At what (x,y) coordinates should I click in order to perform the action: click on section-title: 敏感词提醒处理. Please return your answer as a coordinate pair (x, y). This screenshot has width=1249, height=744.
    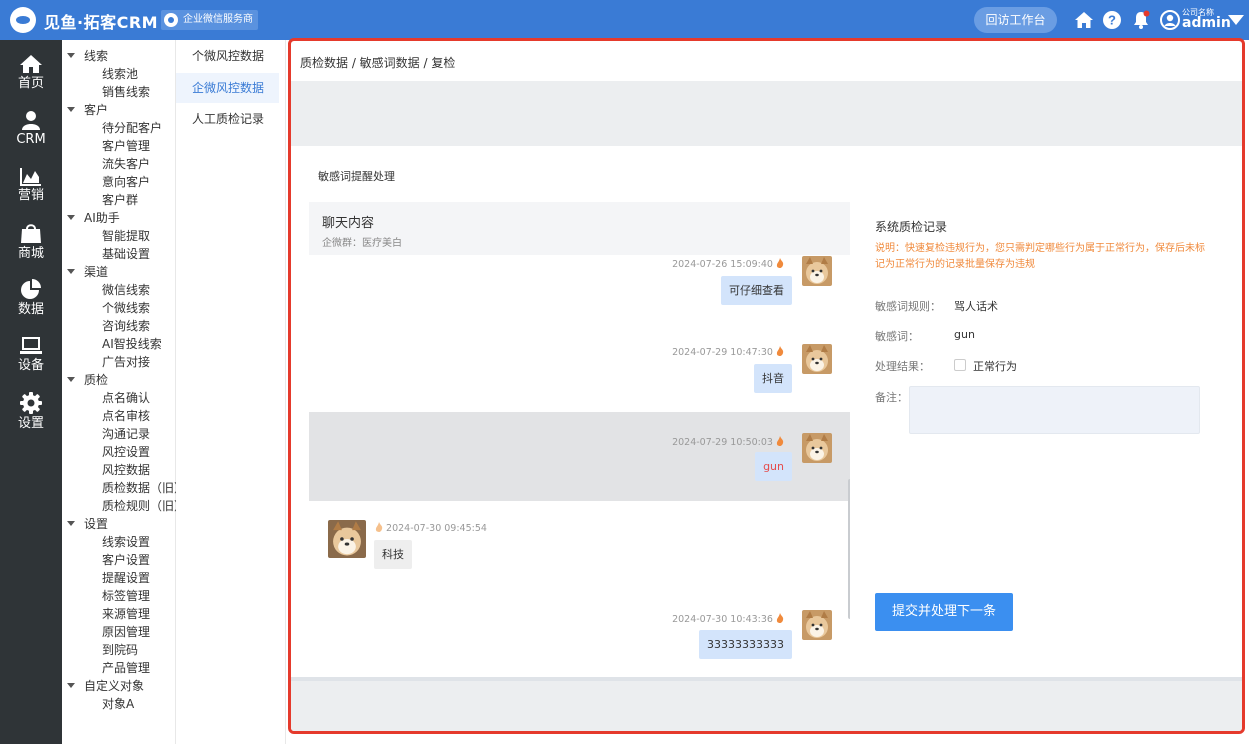
    Looking at the image, I should click on (356, 176).